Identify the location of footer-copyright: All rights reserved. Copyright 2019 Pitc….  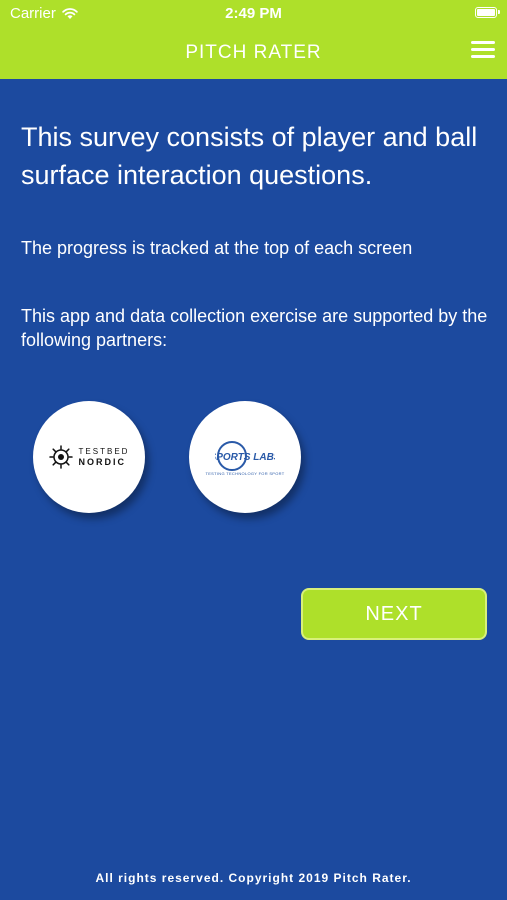
(253, 878).